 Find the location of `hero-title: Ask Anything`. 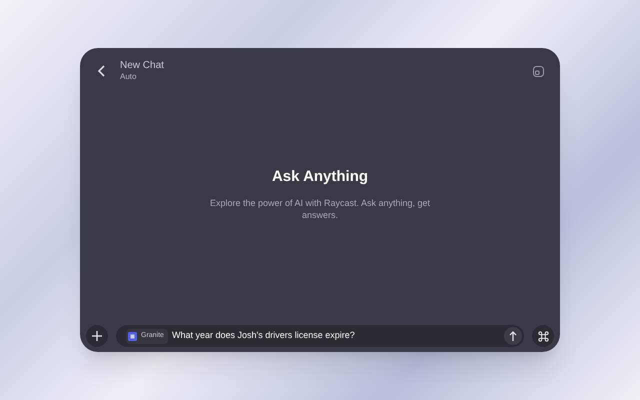

hero-title: Ask Anything is located at coordinates (320, 177).